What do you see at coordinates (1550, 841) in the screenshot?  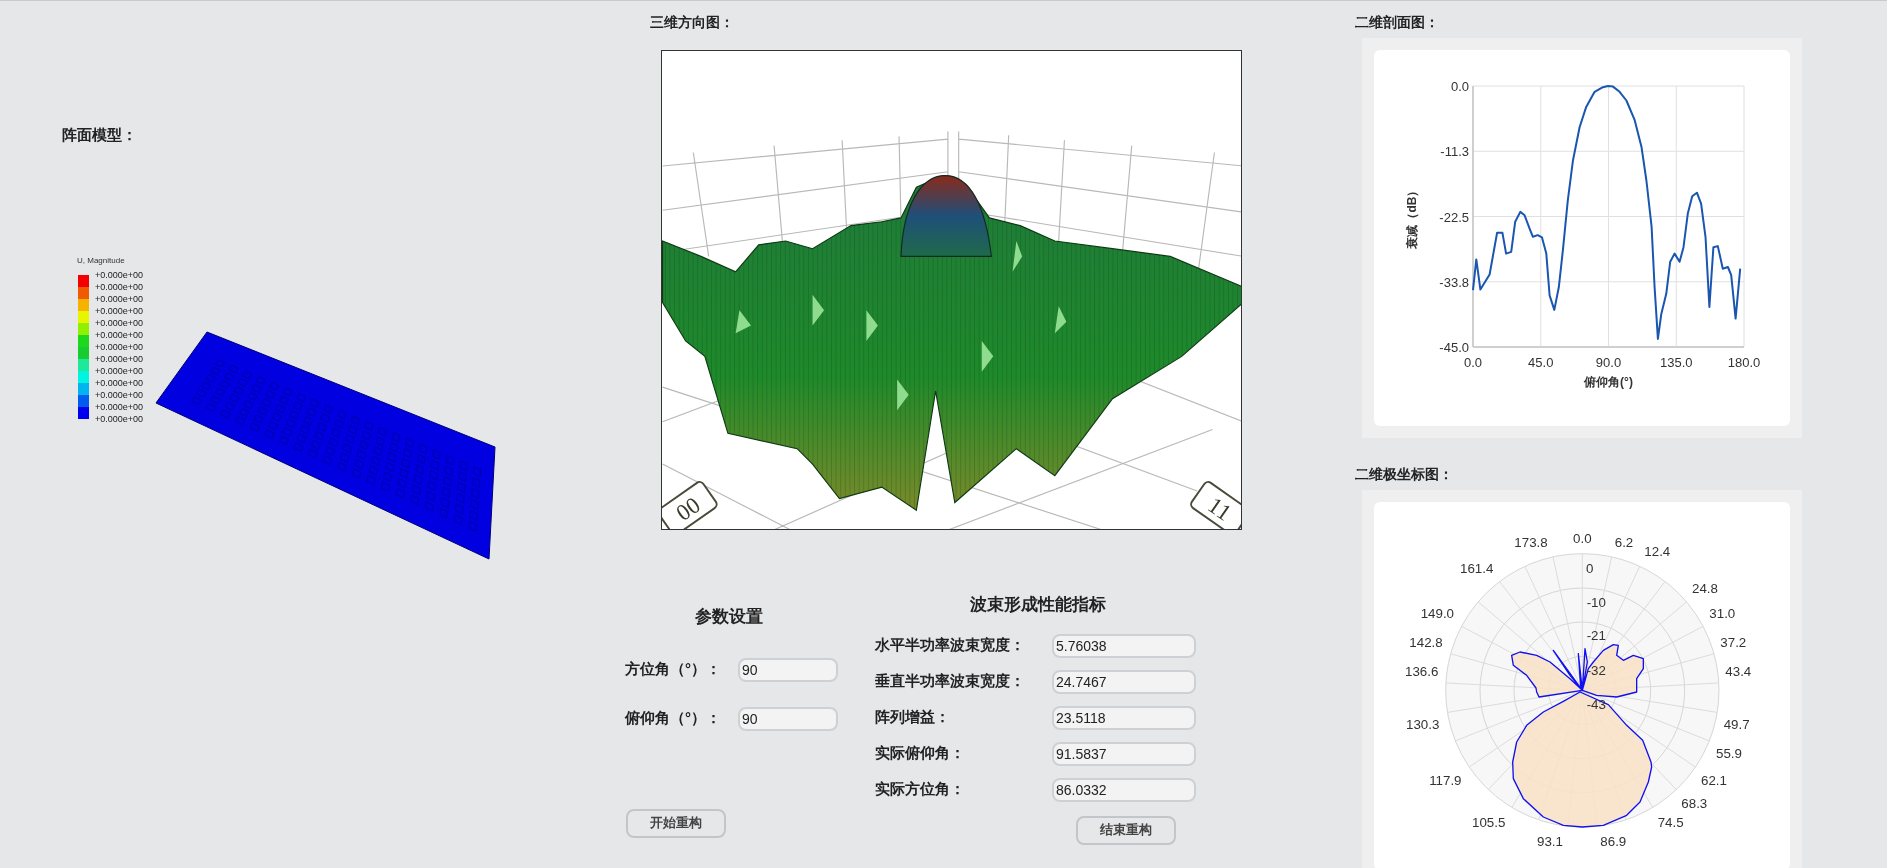 I see `angle-label: 93.1` at bounding box center [1550, 841].